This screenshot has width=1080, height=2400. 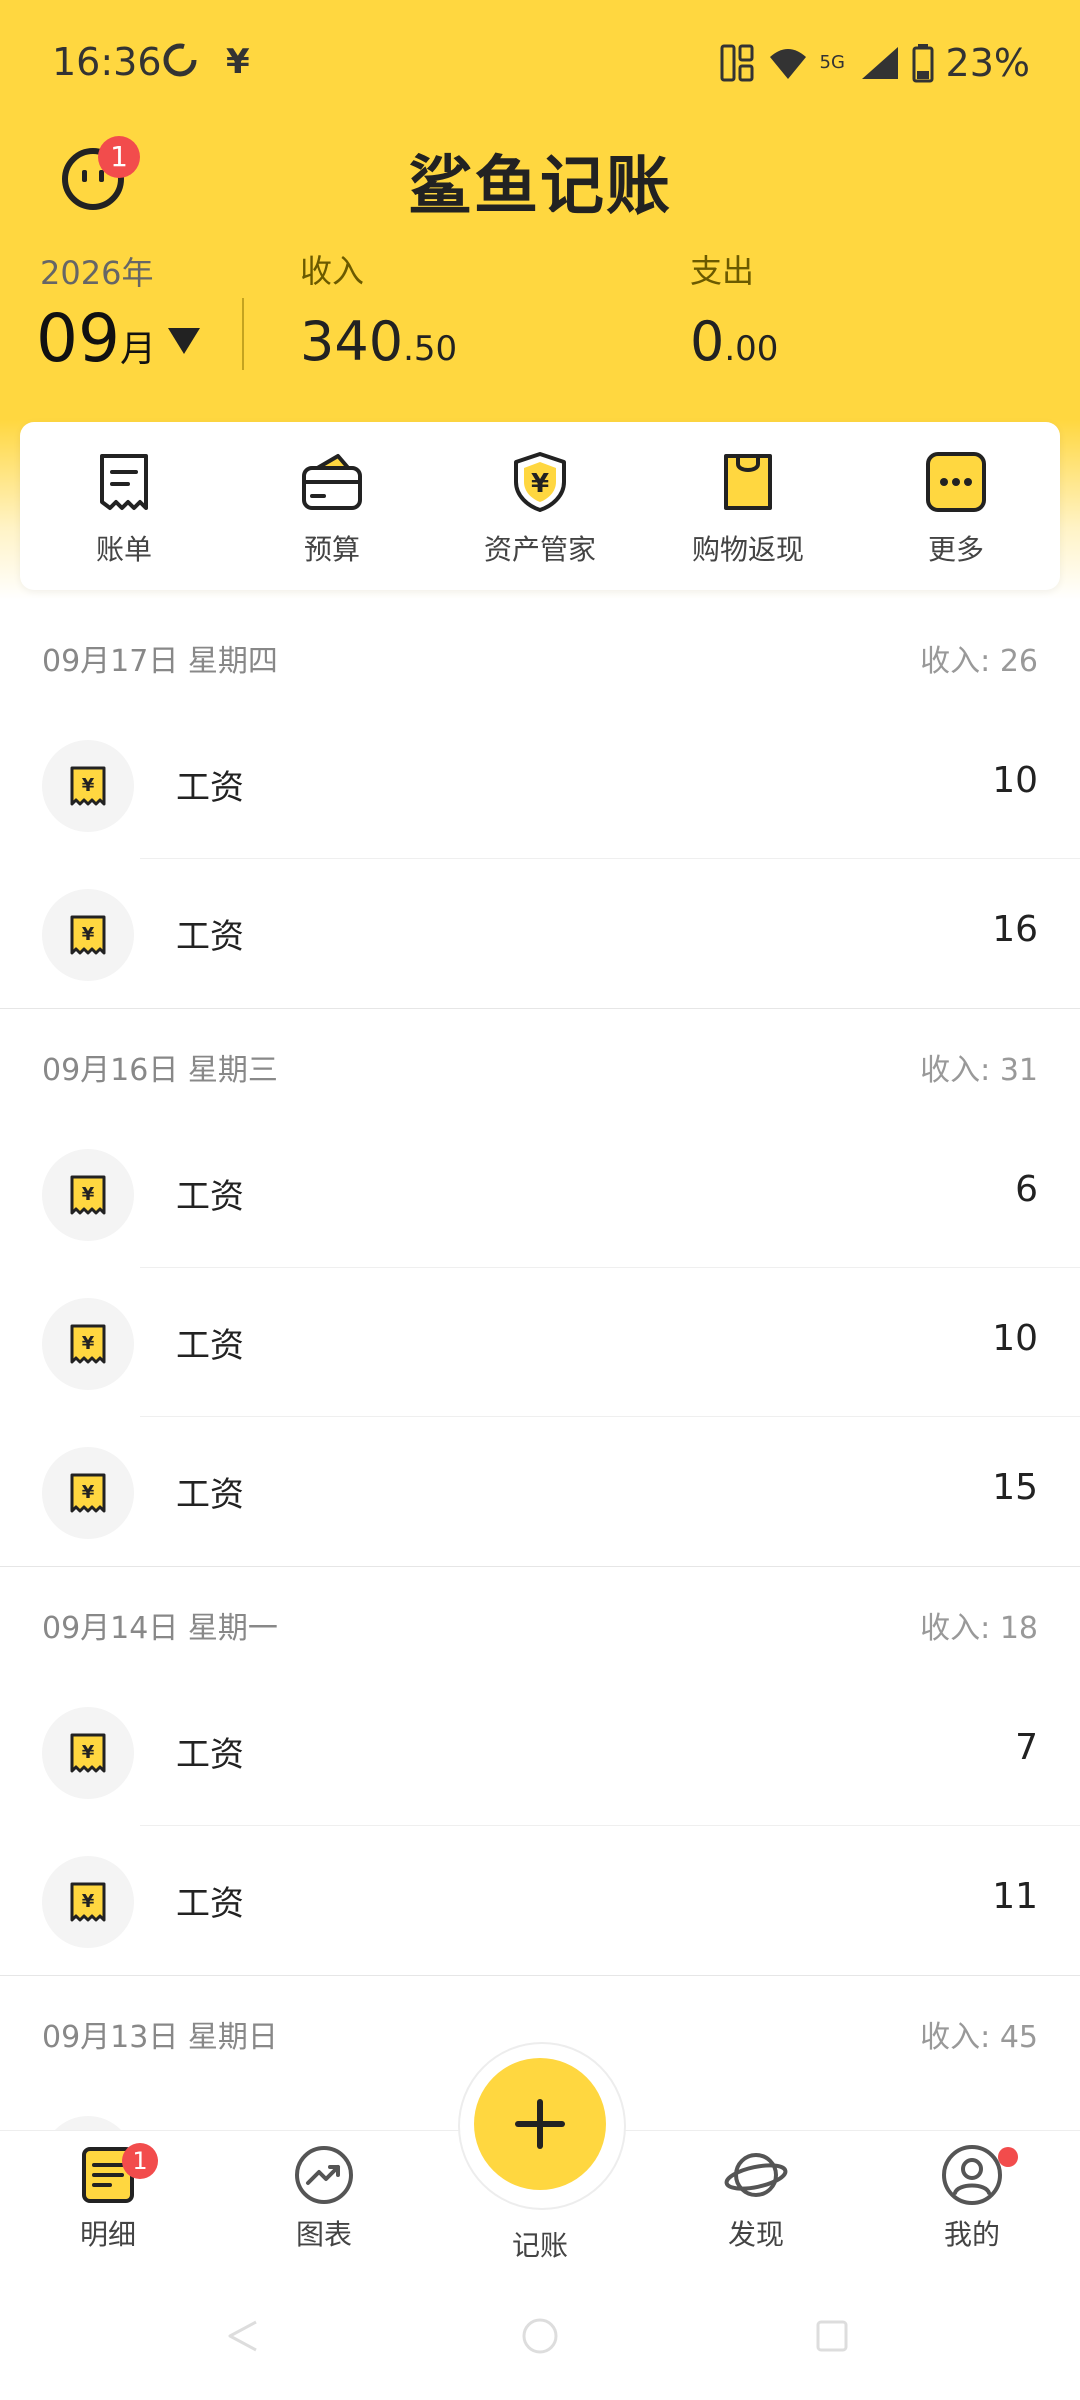 What do you see at coordinates (540, 2124) in the screenshot?
I see `record-fab-button` at bounding box center [540, 2124].